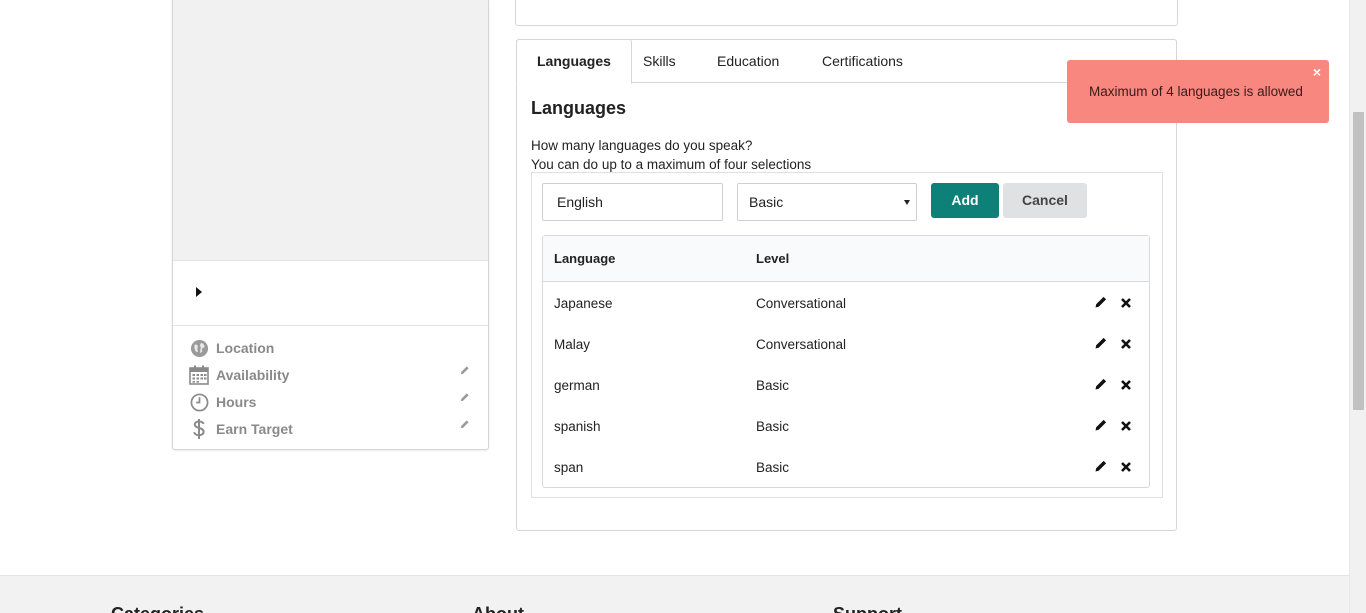 The width and height of the screenshot is (1366, 613). Describe the element at coordinates (330, 130) in the screenshot. I see `profile-photo-placeholder` at that location.